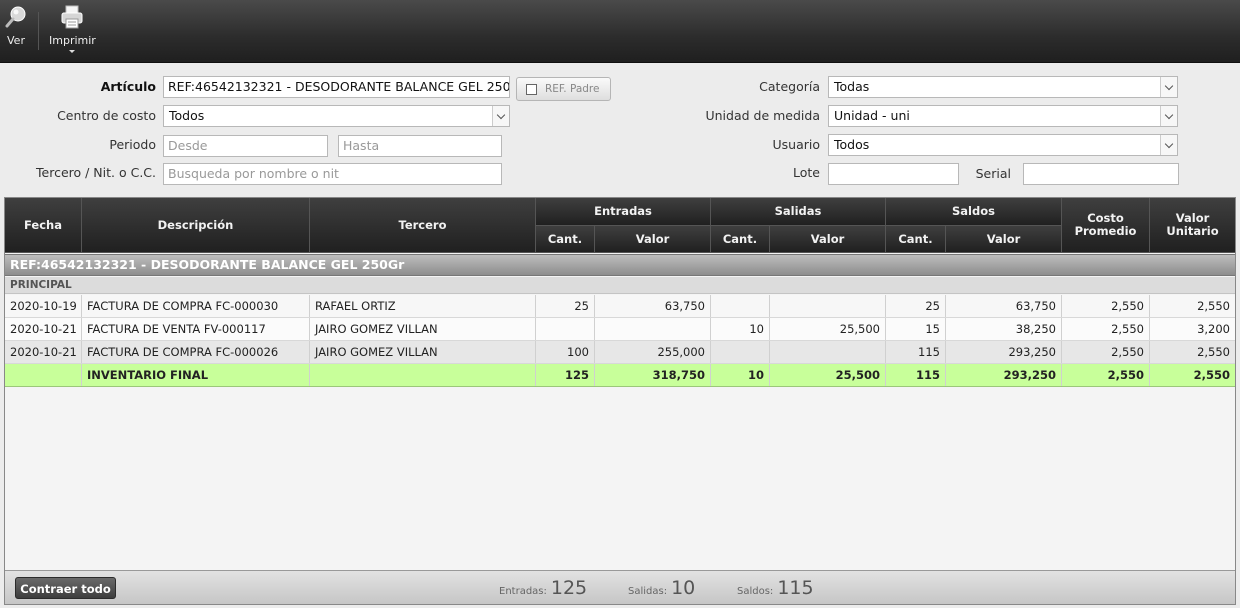 The height and width of the screenshot is (608, 1240). What do you see at coordinates (648, 591) in the screenshot?
I see `summary-salidas-label: Salidas:` at bounding box center [648, 591].